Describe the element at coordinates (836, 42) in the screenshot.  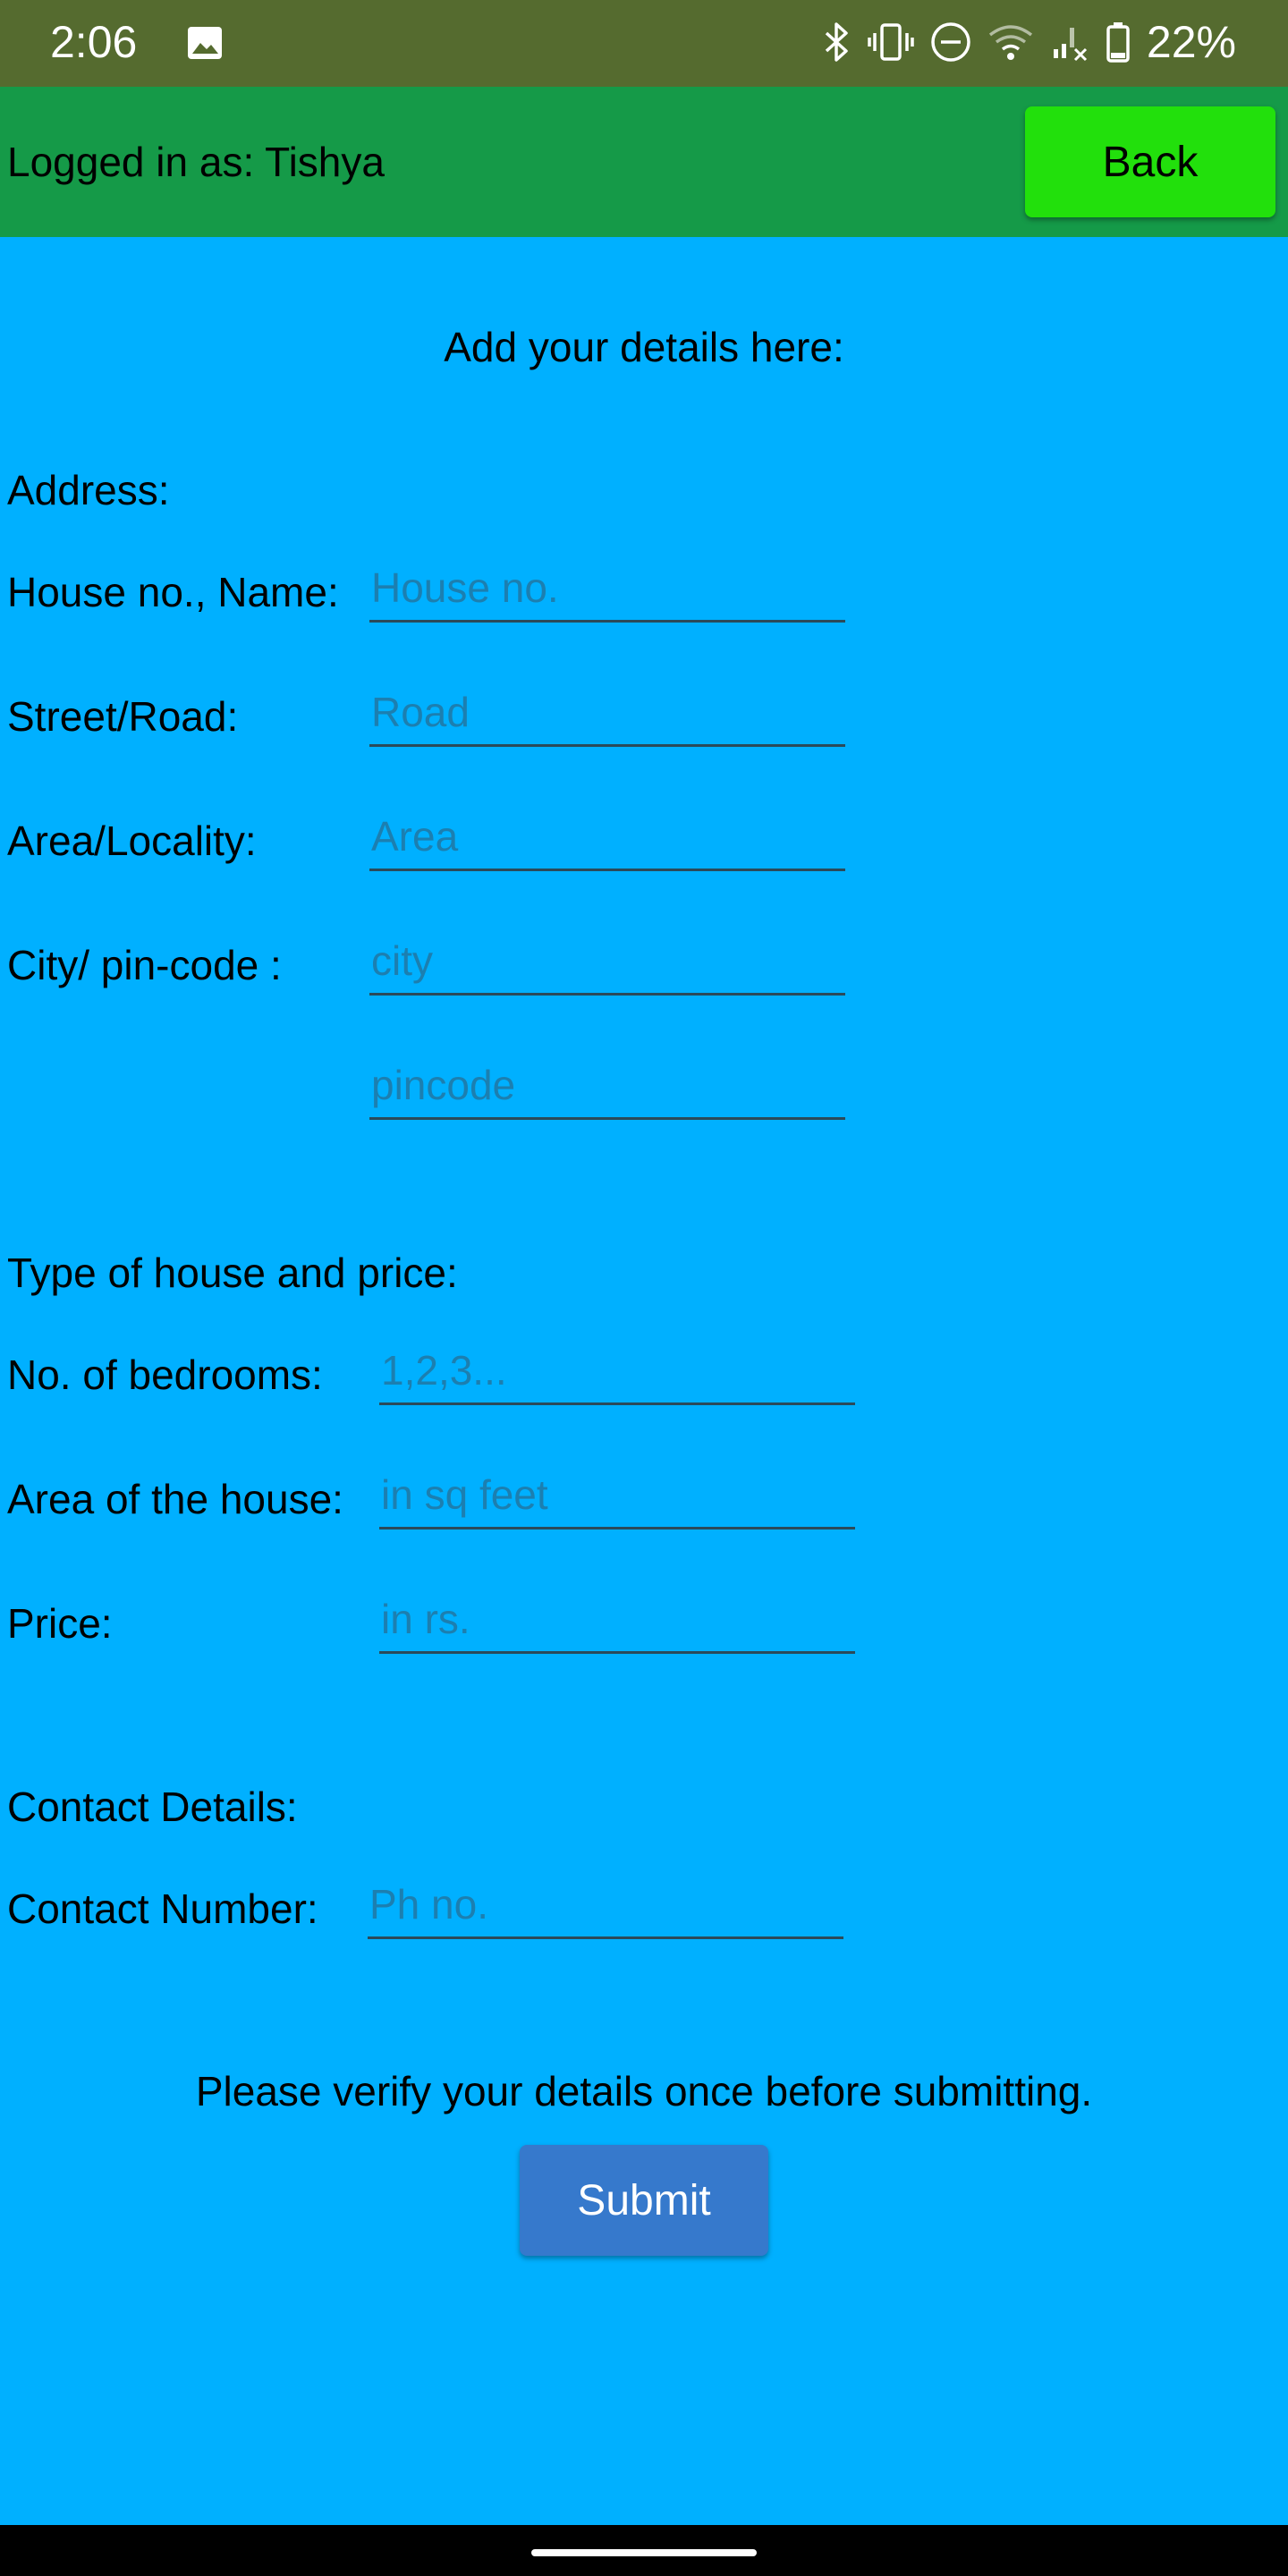
I see `bluetooth-icon` at that location.